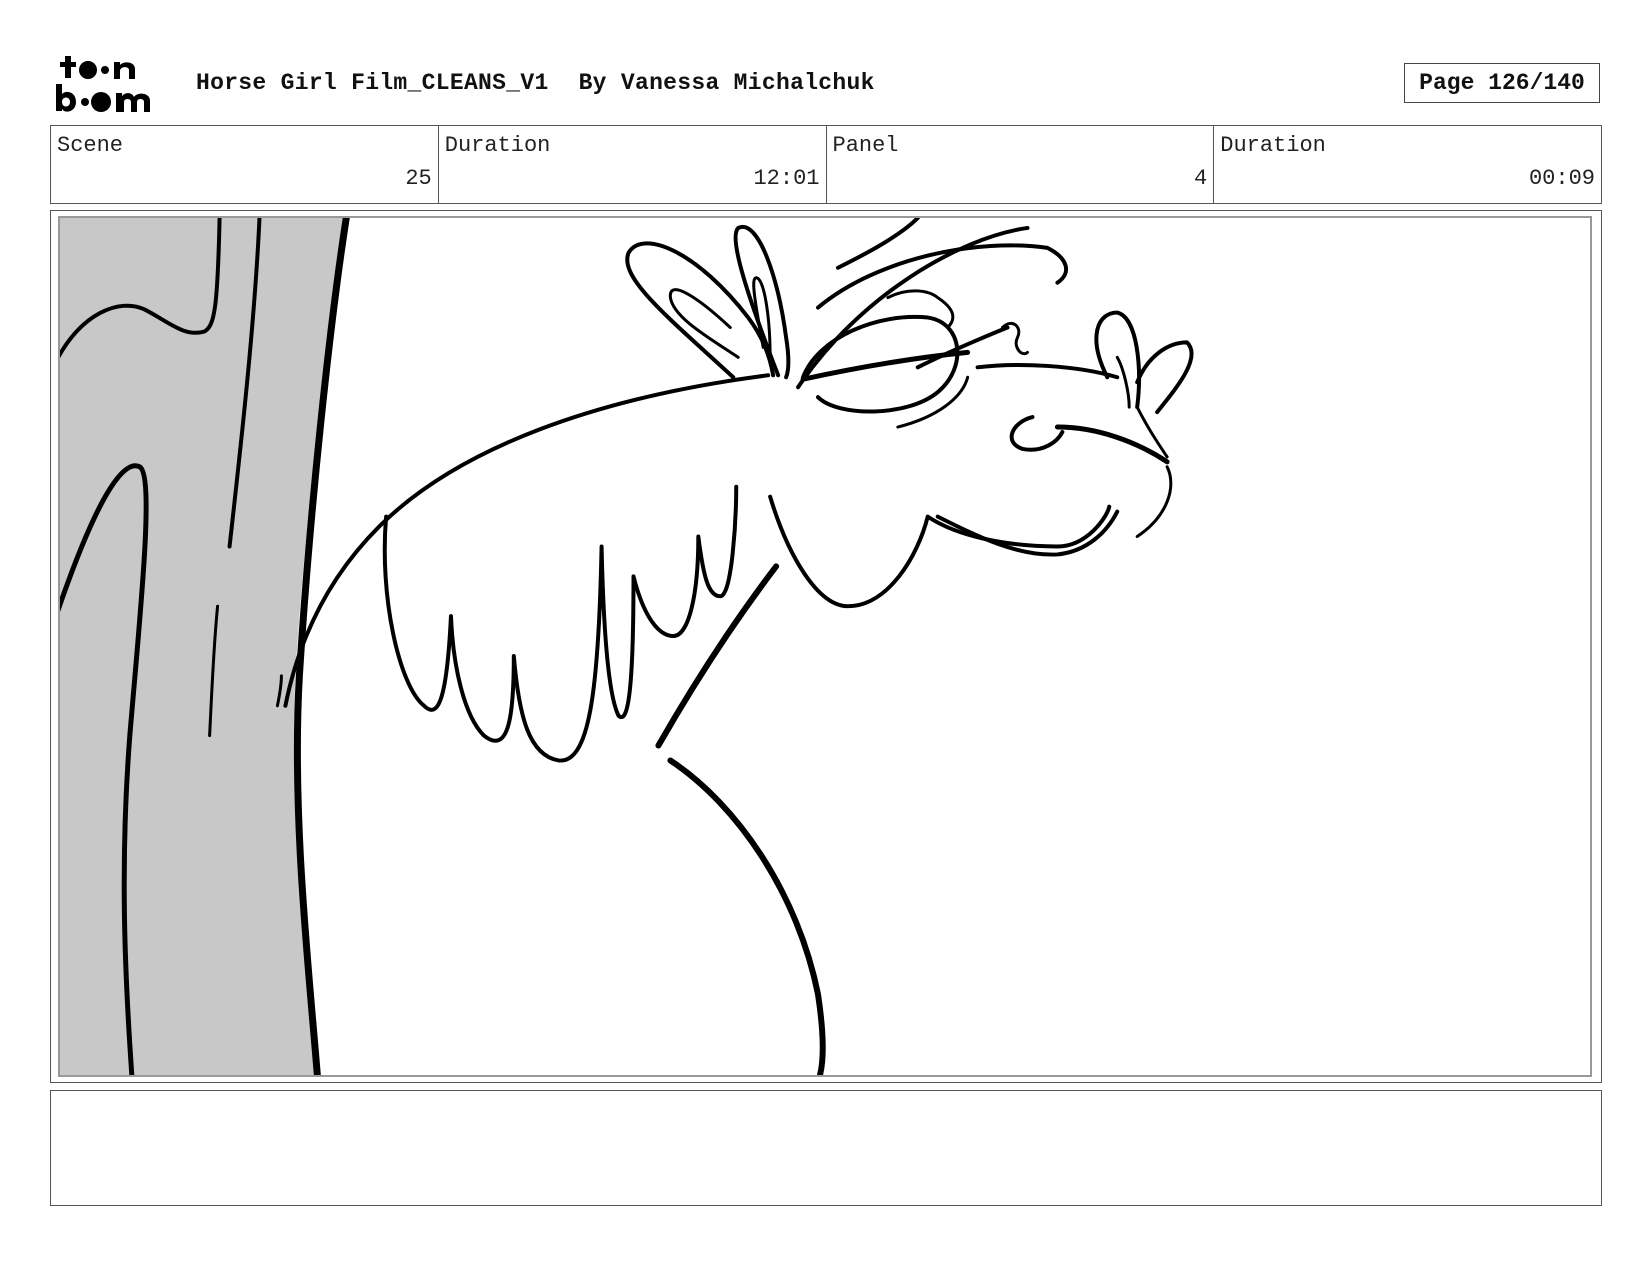 The width and height of the screenshot is (1650, 1275). What do you see at coordinates (1273, 145) in the screenshot?
I see `panel-duration-label: Duration` at bounding box center [1273, 145].